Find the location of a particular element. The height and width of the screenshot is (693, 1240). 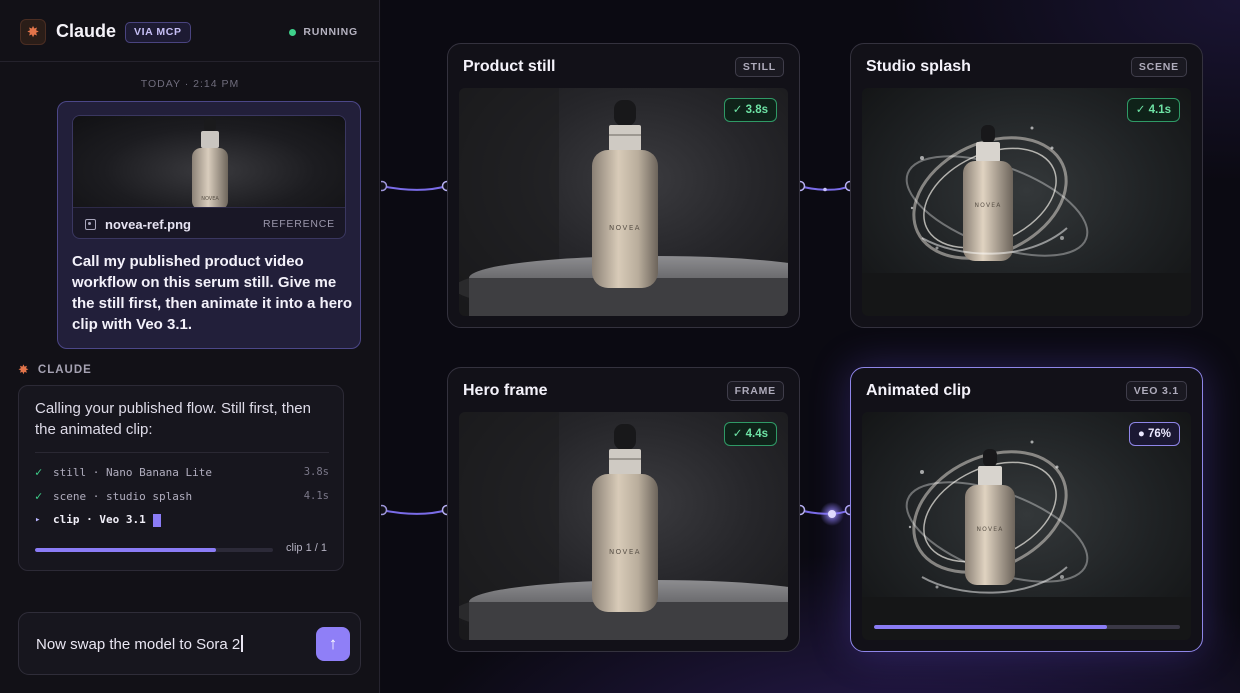

composer-value: Now swap the model to Sora 2 is located at coordinates (138, 644).